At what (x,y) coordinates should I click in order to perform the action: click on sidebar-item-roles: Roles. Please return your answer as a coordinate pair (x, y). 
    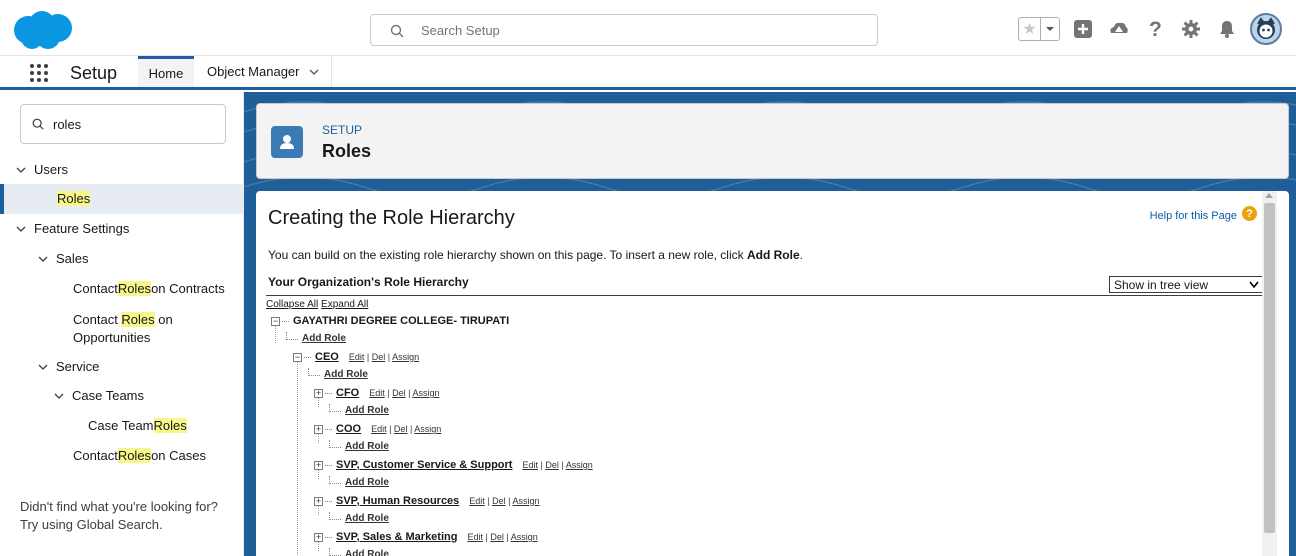
    Looking at the image, I should click on (122, 199).